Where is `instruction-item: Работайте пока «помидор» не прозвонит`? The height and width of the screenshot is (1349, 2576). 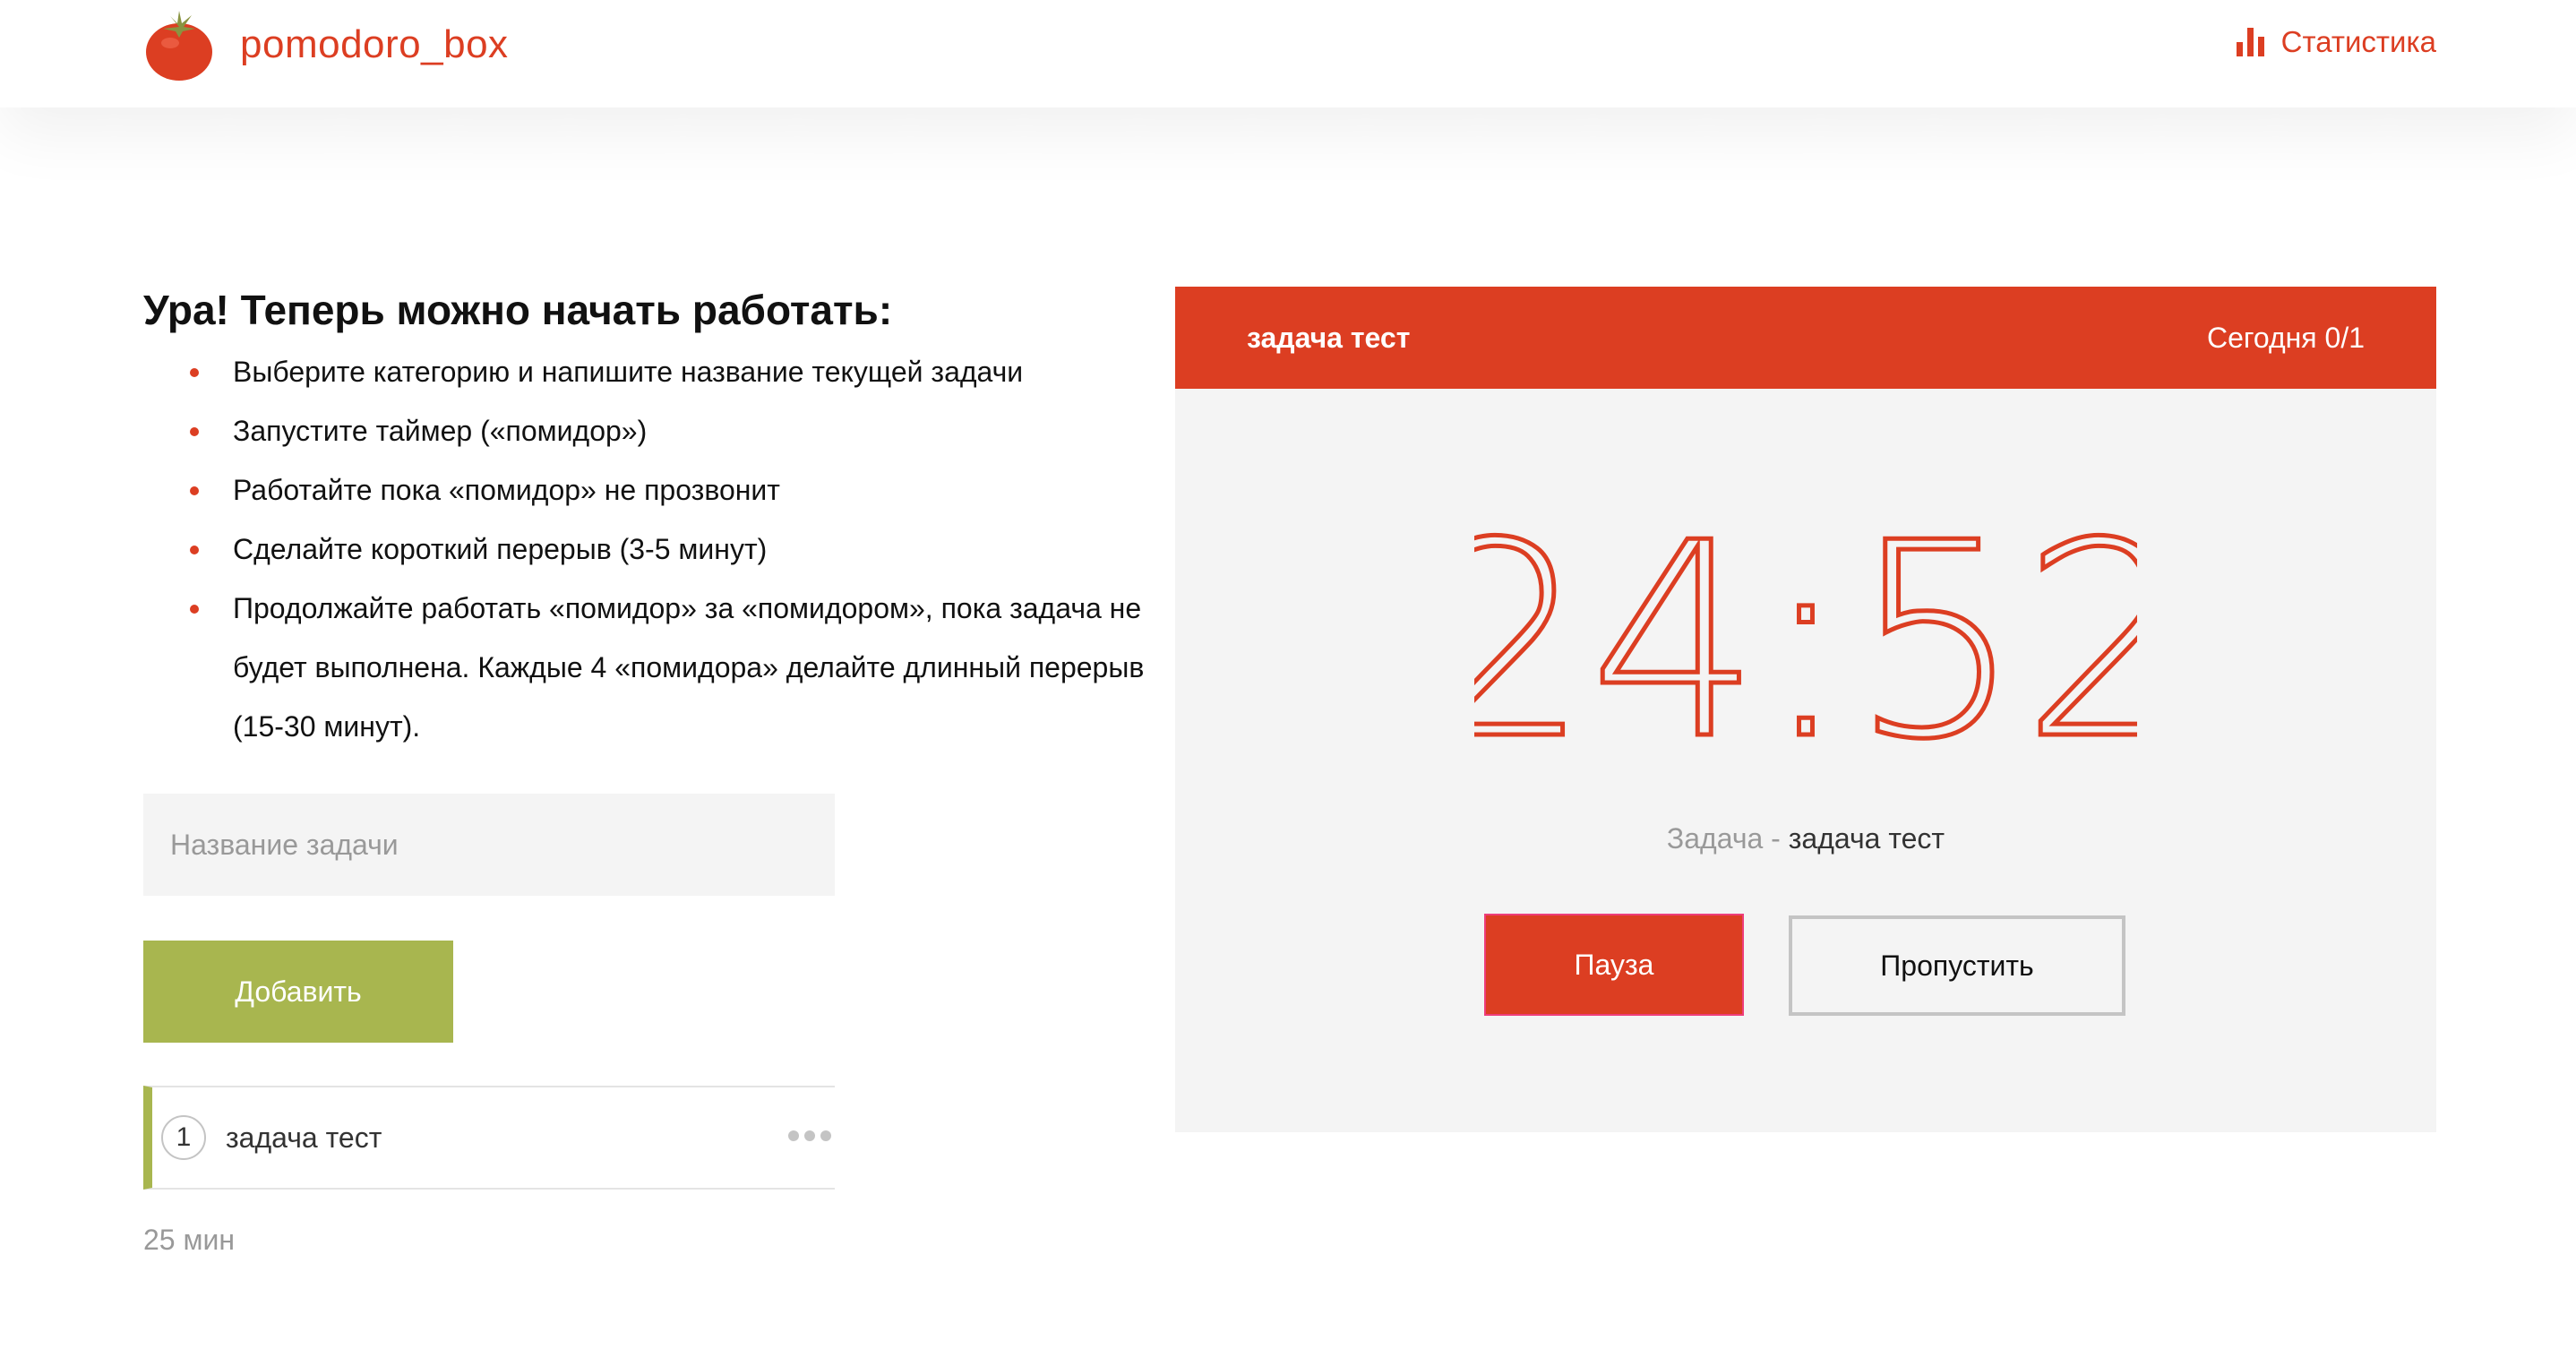
instruction-item: Работайте пока «помидор» не прозвонит is located at coordinates (644, 490).